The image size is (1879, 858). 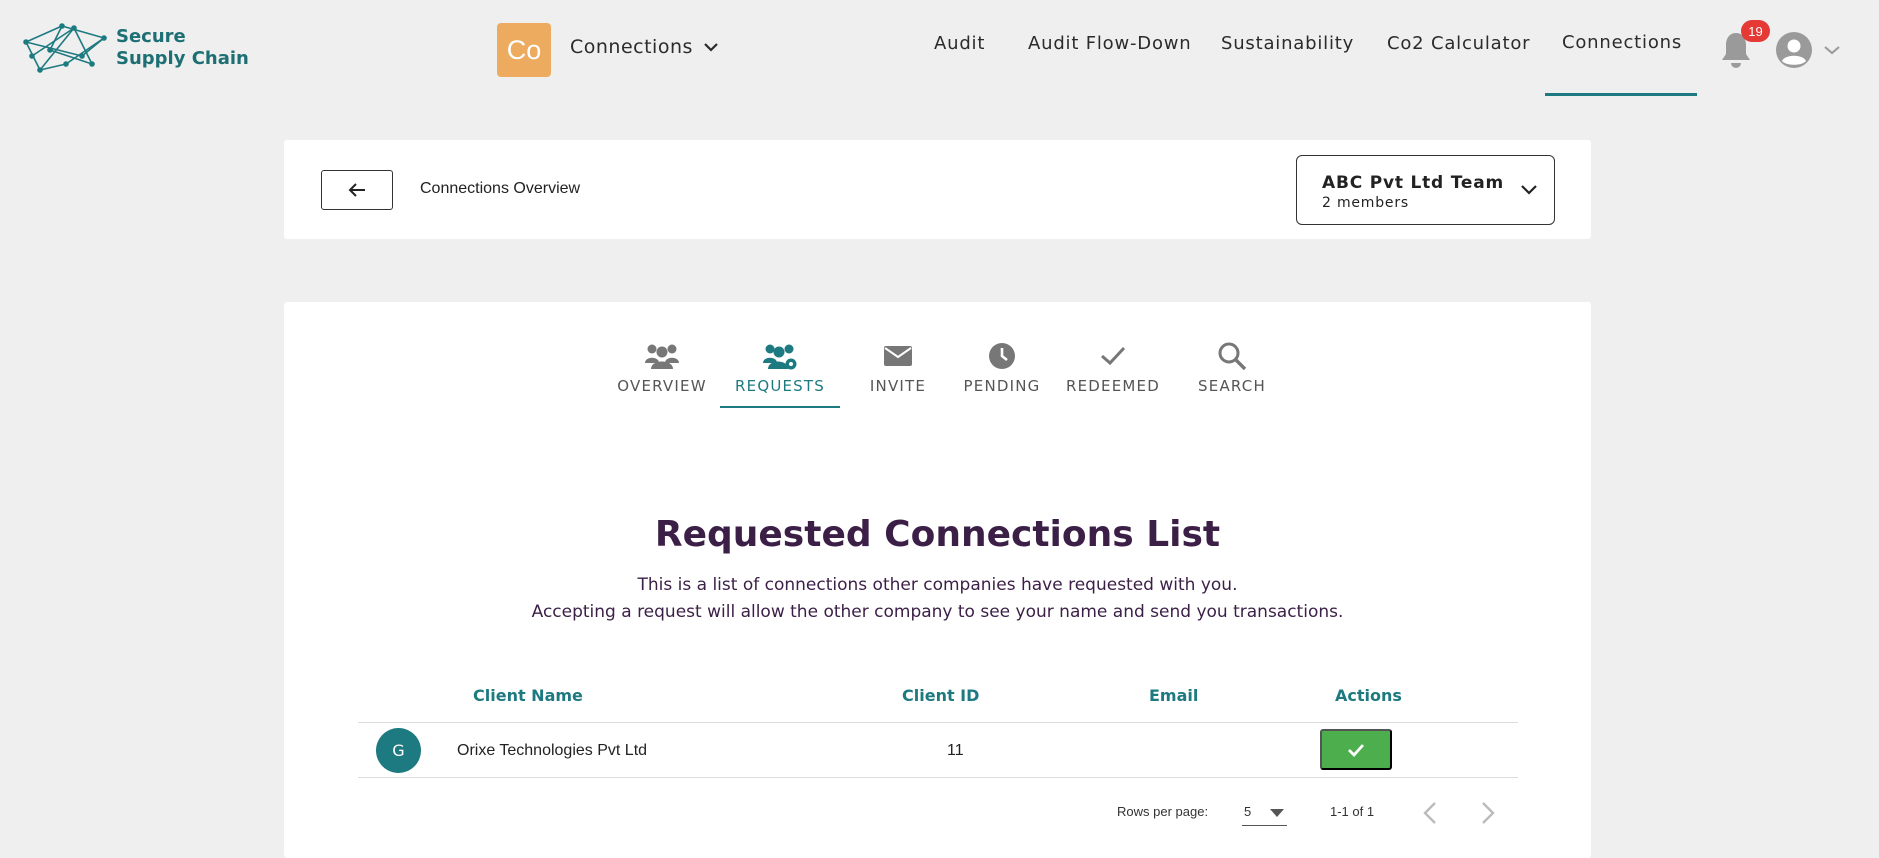 I want to click on user-avatar-icon, so click(x=1794, y=50).